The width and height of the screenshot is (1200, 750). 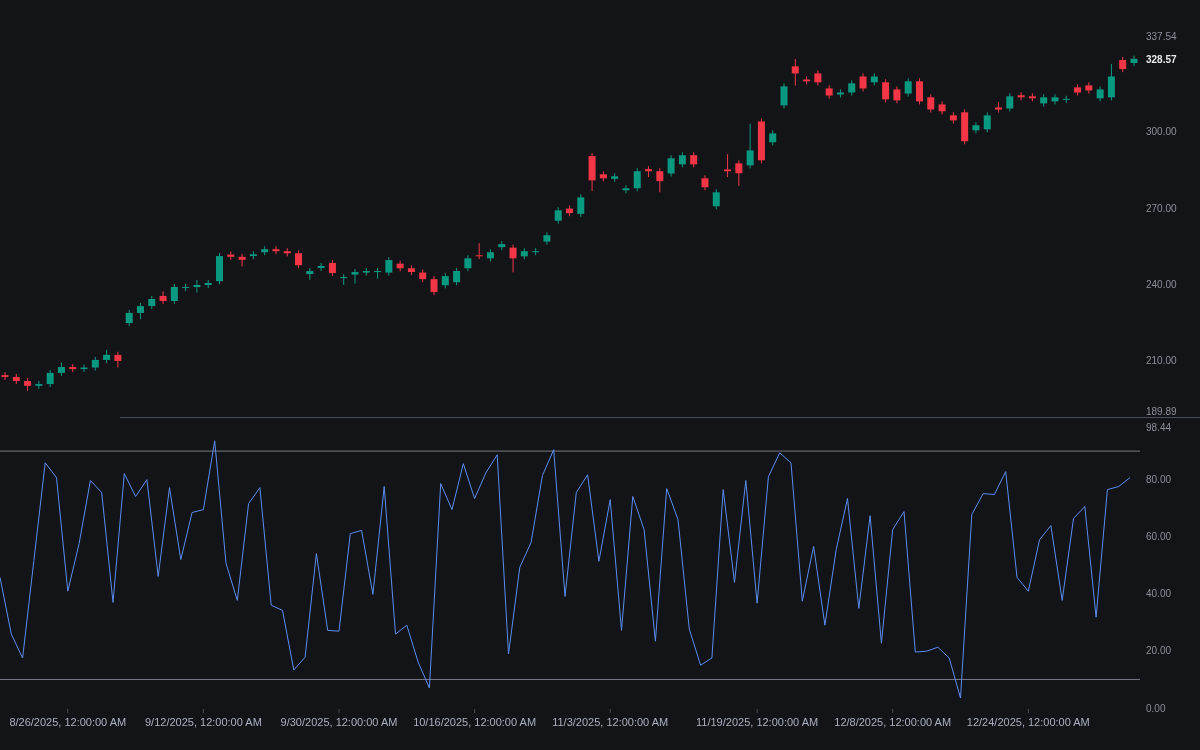 I want to click on axis-label: 80.00, so click(x=1159, y=480).